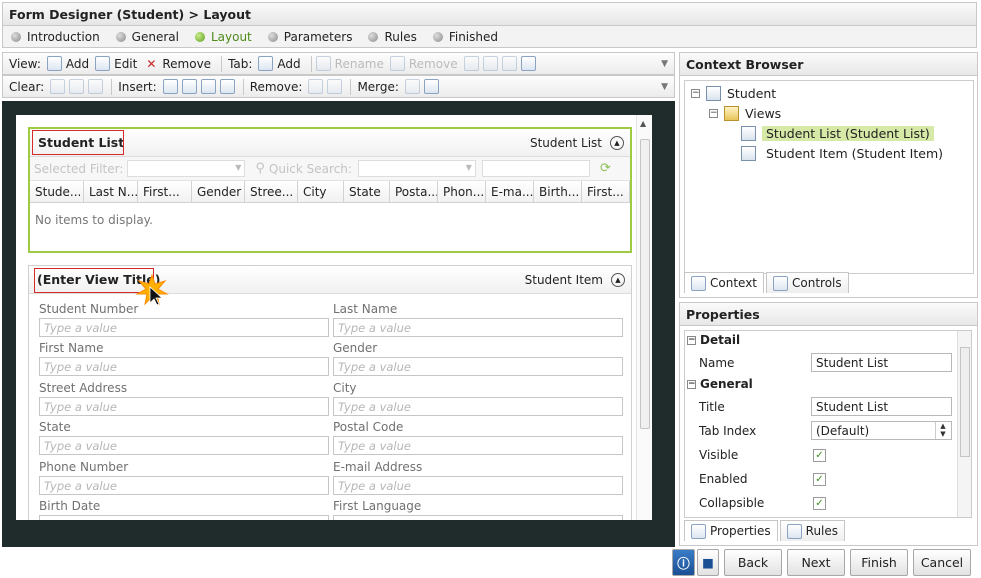 This screenshot has width=981, height=578. I want to click on tab-controls: Controls, so click(807, 282).